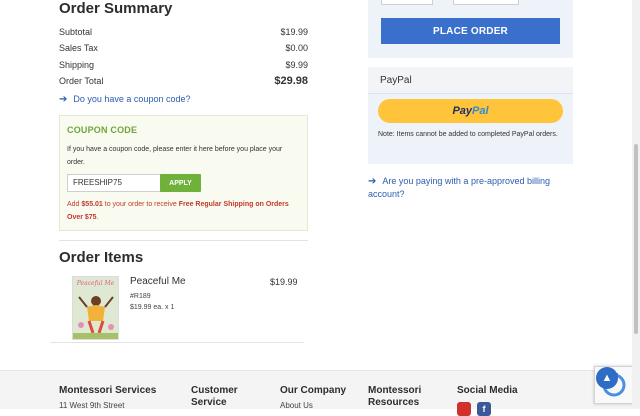 This screenshot has width=640, height=416. I want to click on footer-address: 11 West 9th Street, so click(92, 405).